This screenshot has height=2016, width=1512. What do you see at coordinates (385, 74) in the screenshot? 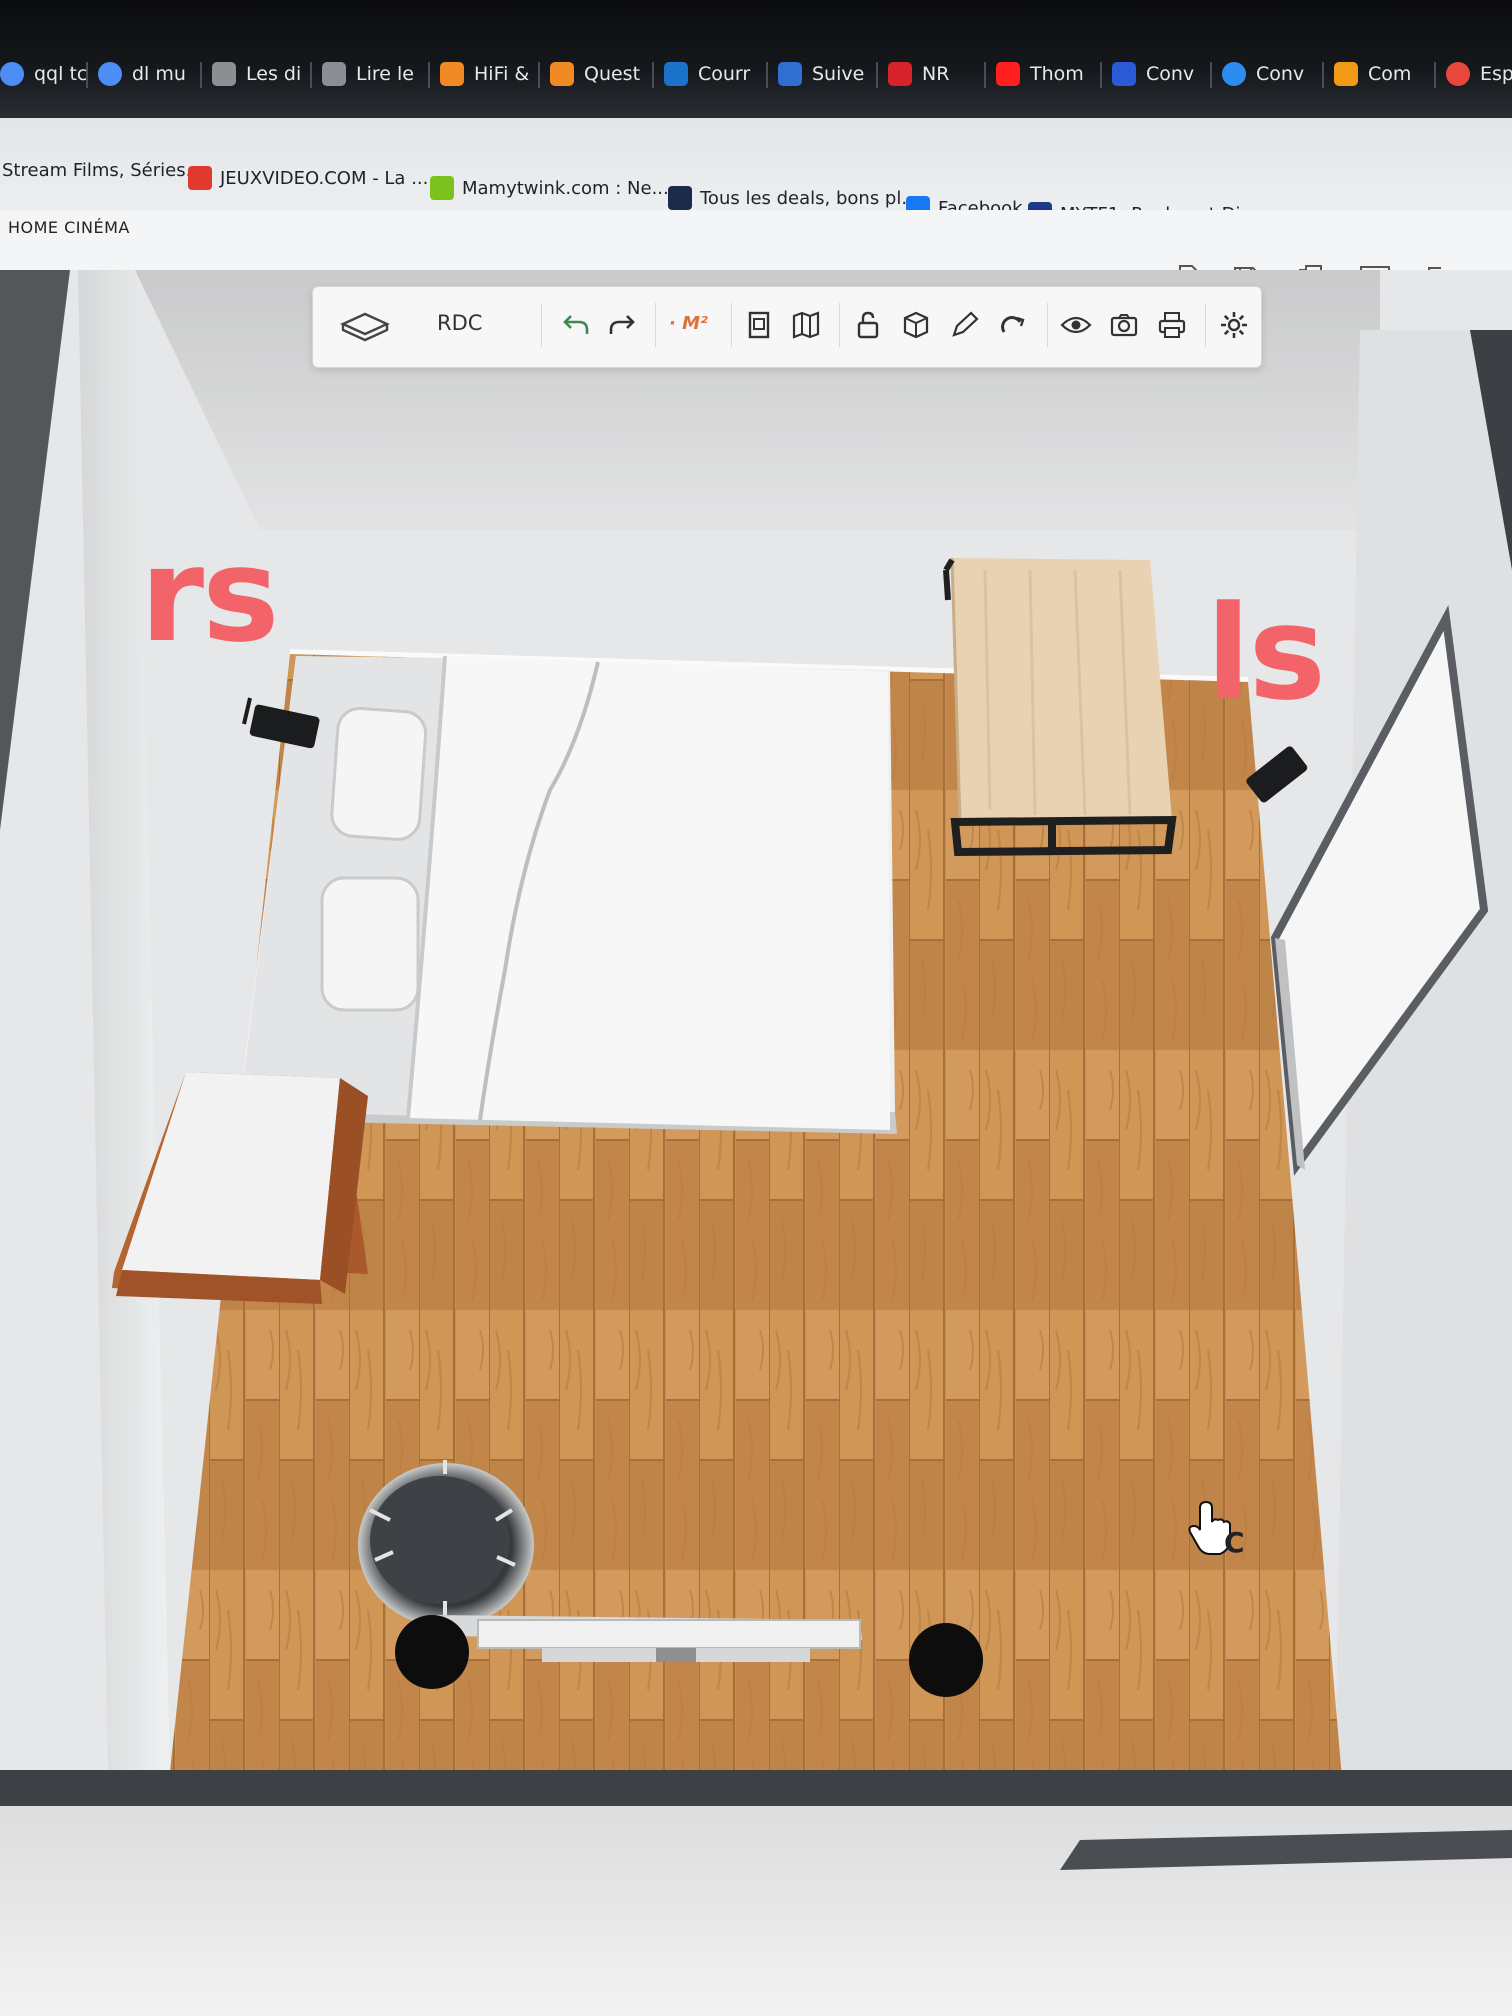
I see `browser-tab-label: Lire le` at bounding box center [385, 74].